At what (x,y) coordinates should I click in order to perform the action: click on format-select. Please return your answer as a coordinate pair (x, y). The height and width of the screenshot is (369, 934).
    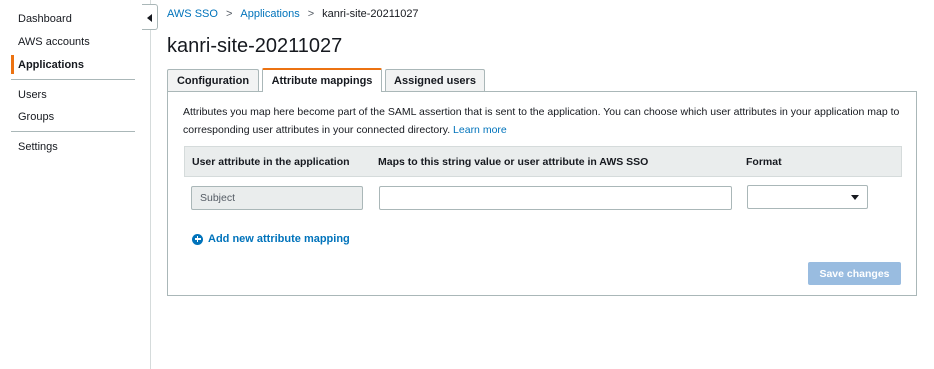
    Looking at the image, I should click on (807, 197).